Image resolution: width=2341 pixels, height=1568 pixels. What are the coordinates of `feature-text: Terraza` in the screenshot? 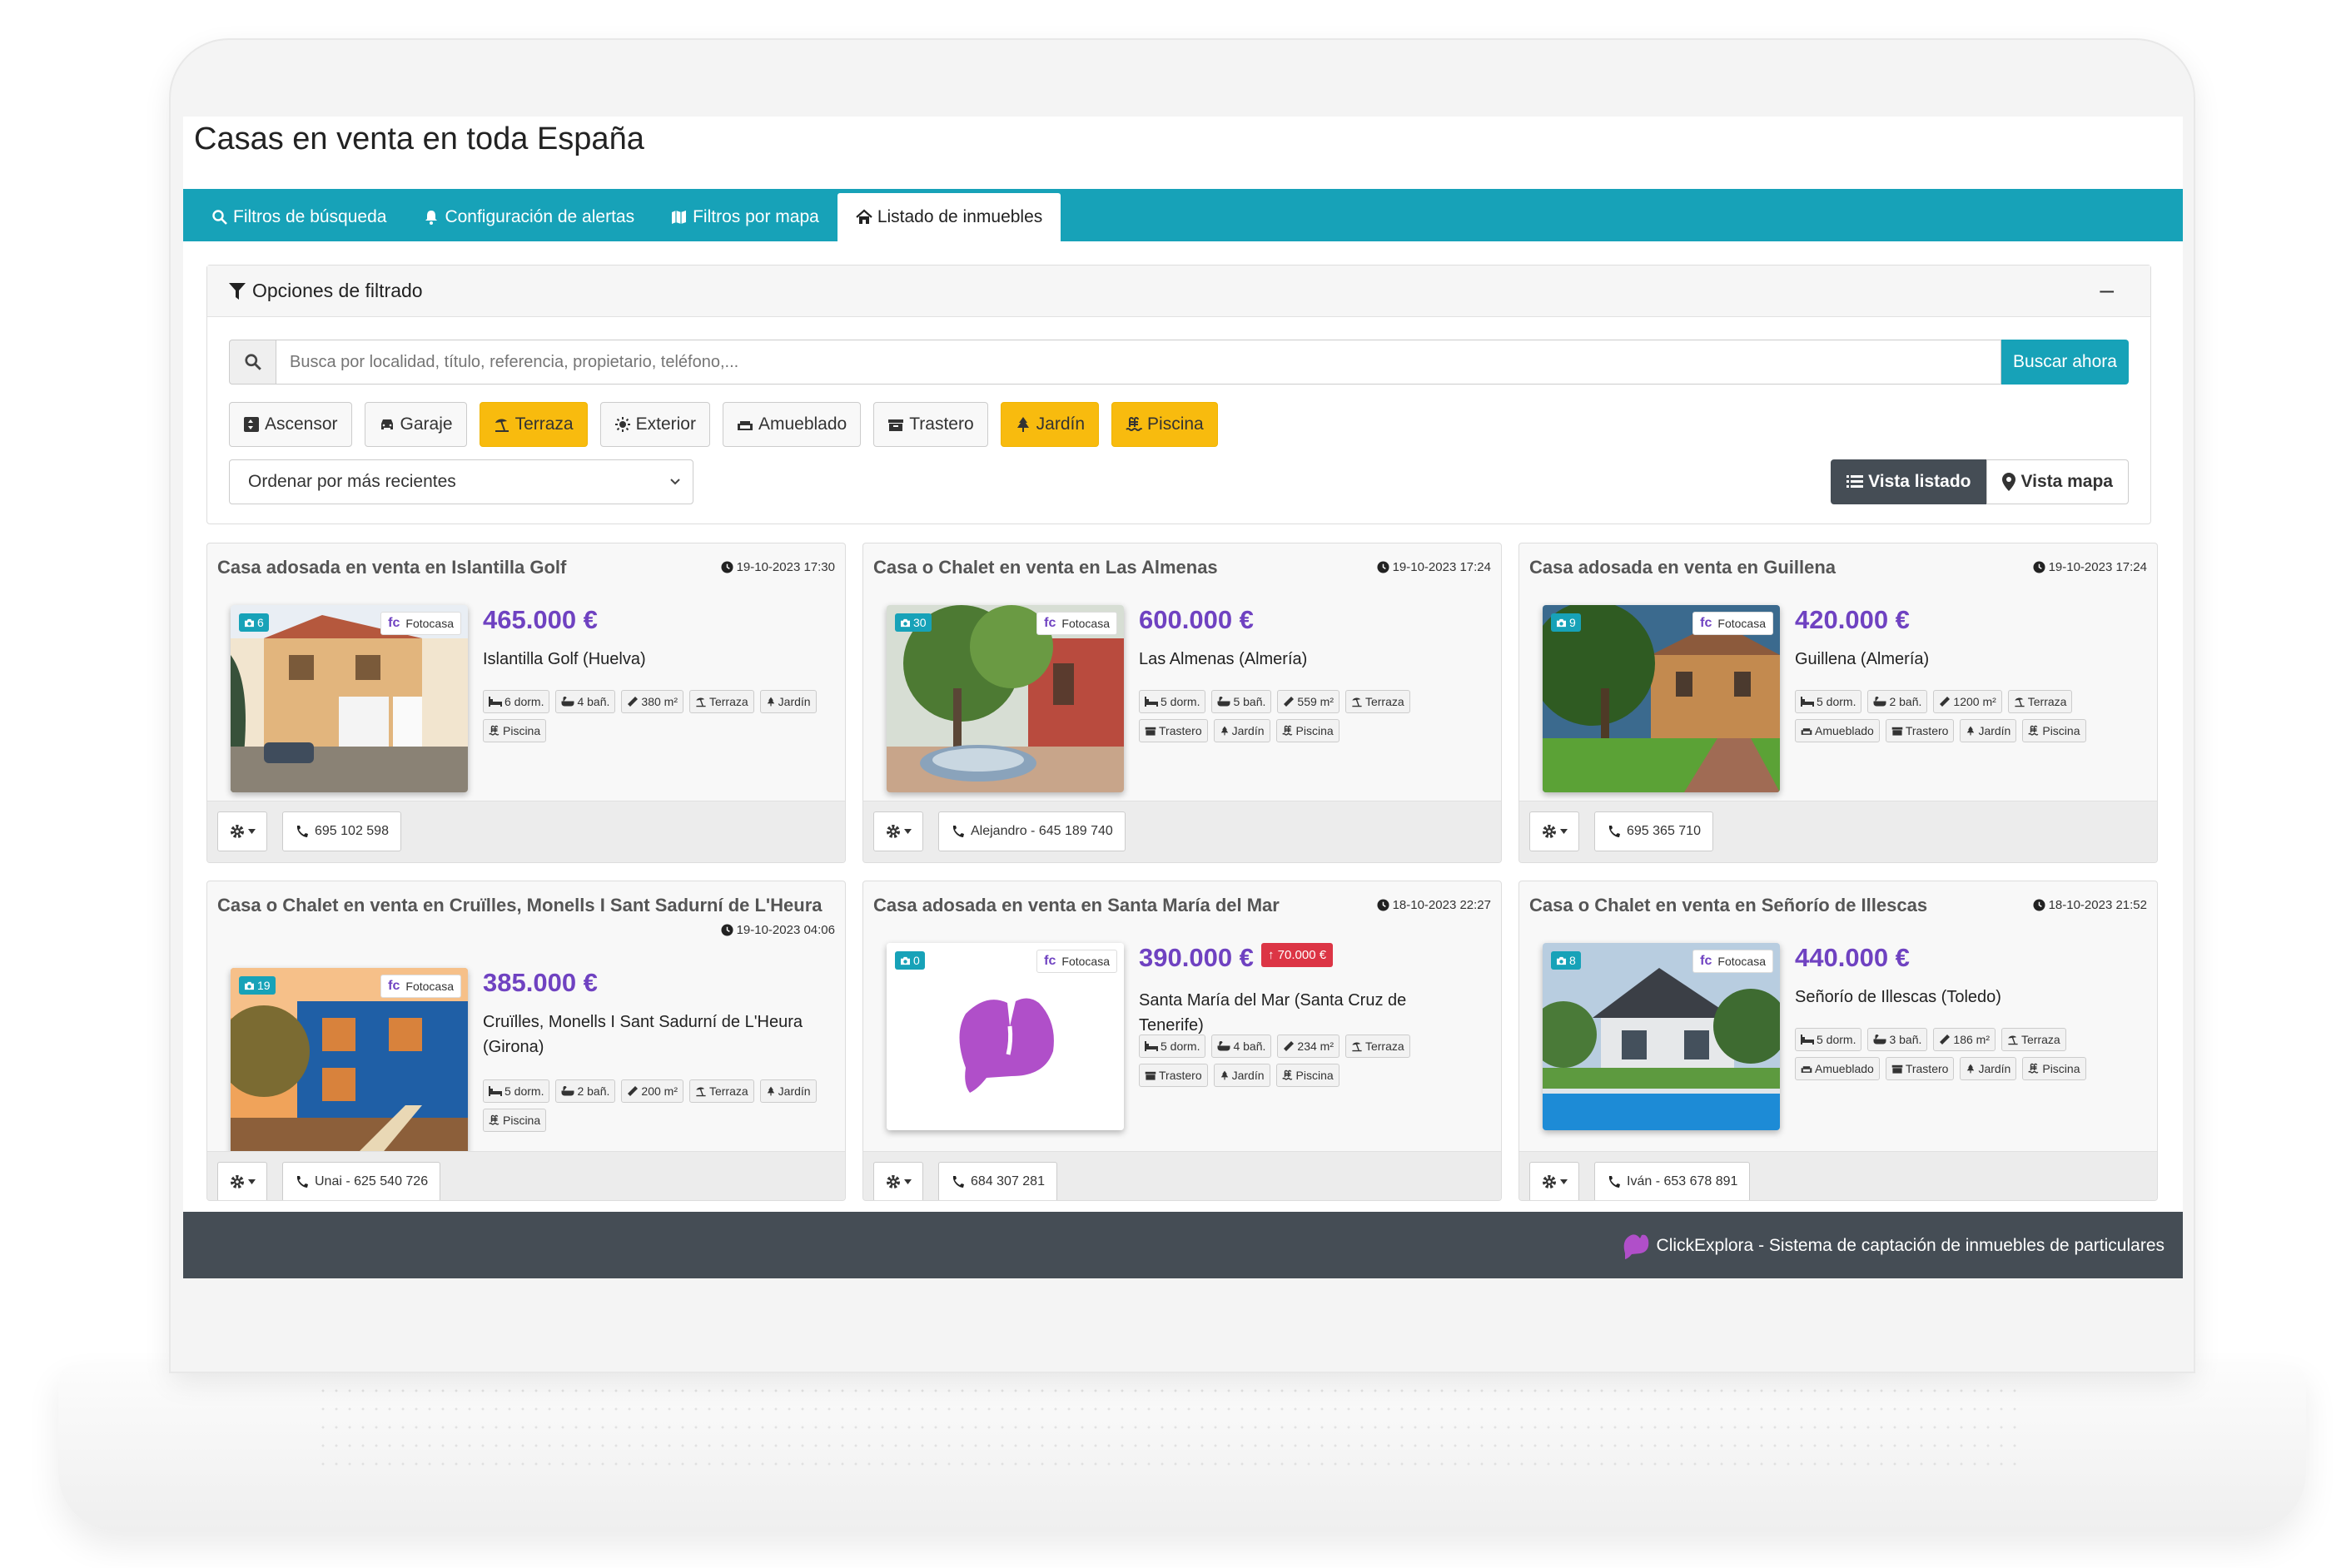 It's located at (2047, 701).